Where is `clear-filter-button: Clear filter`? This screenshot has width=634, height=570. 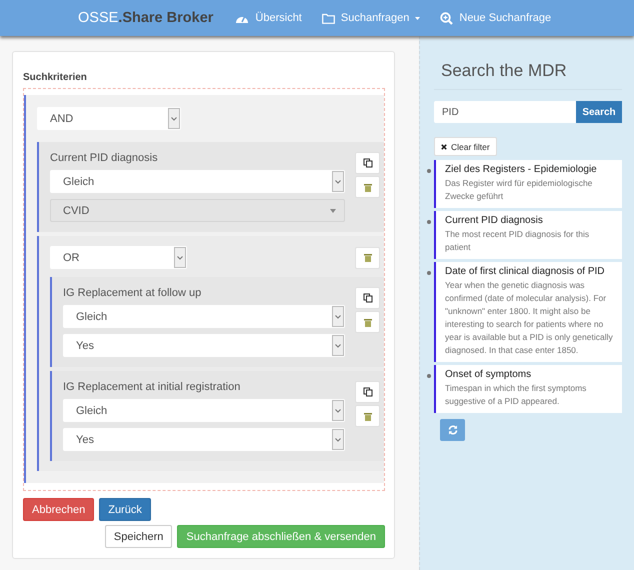
clear-filter-button: Clear filter is located at coordinates (465, 146).